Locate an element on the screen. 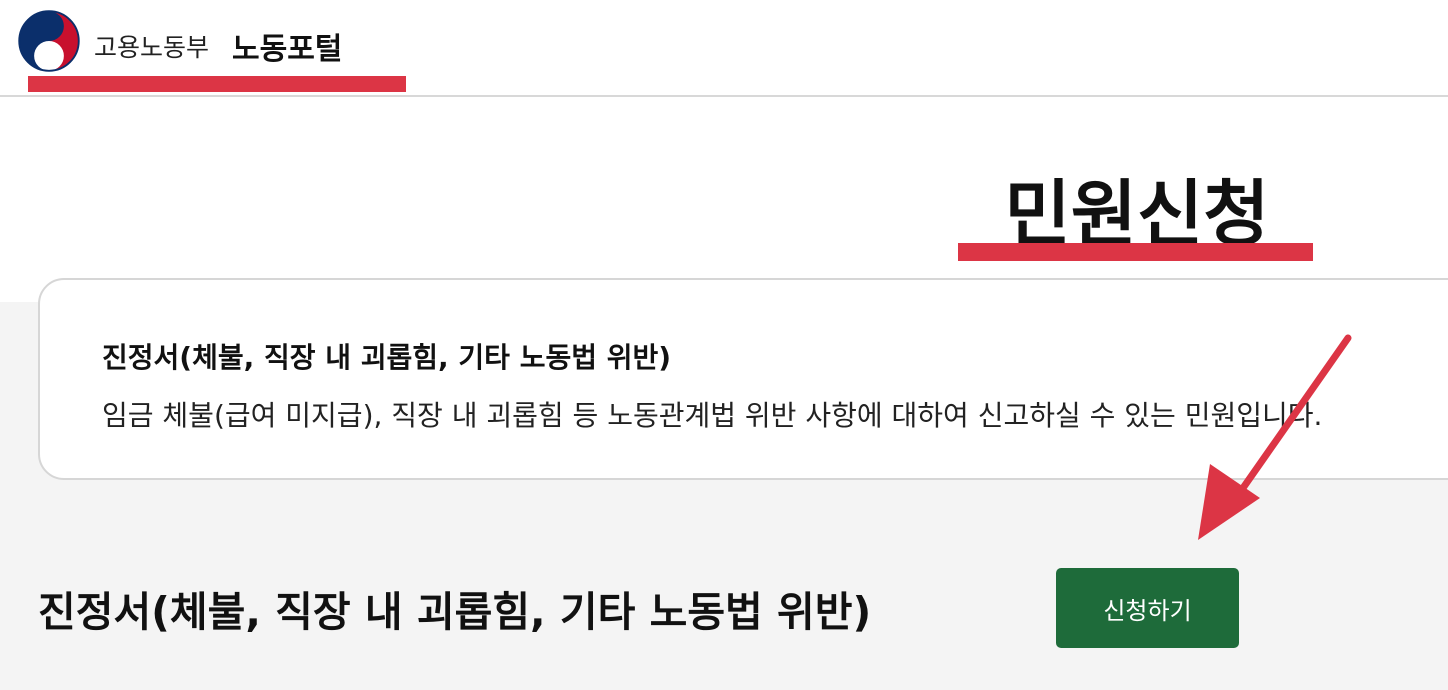 The image size is (1448, 690). site-header: 고용노동부 노동포털 is located at coordinates (724, 48).